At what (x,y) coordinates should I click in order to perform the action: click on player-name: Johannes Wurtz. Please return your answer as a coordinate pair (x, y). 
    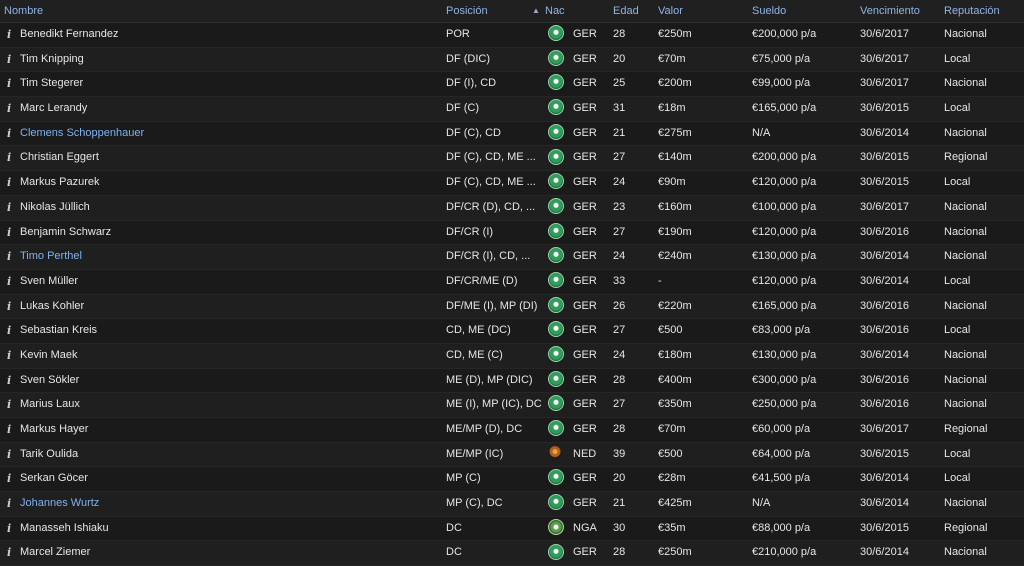
    Looking at the image, I should click on (230, 504).